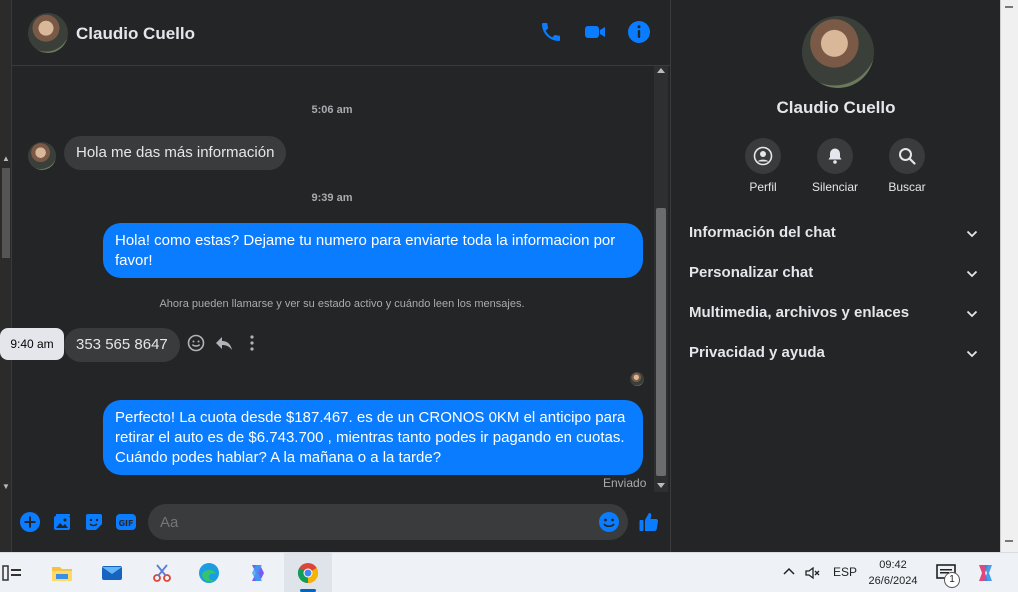  What do you see at coordinates (42, 156) in the screenshot?
I see `sender-avatar` at bounding box center [42, 156].